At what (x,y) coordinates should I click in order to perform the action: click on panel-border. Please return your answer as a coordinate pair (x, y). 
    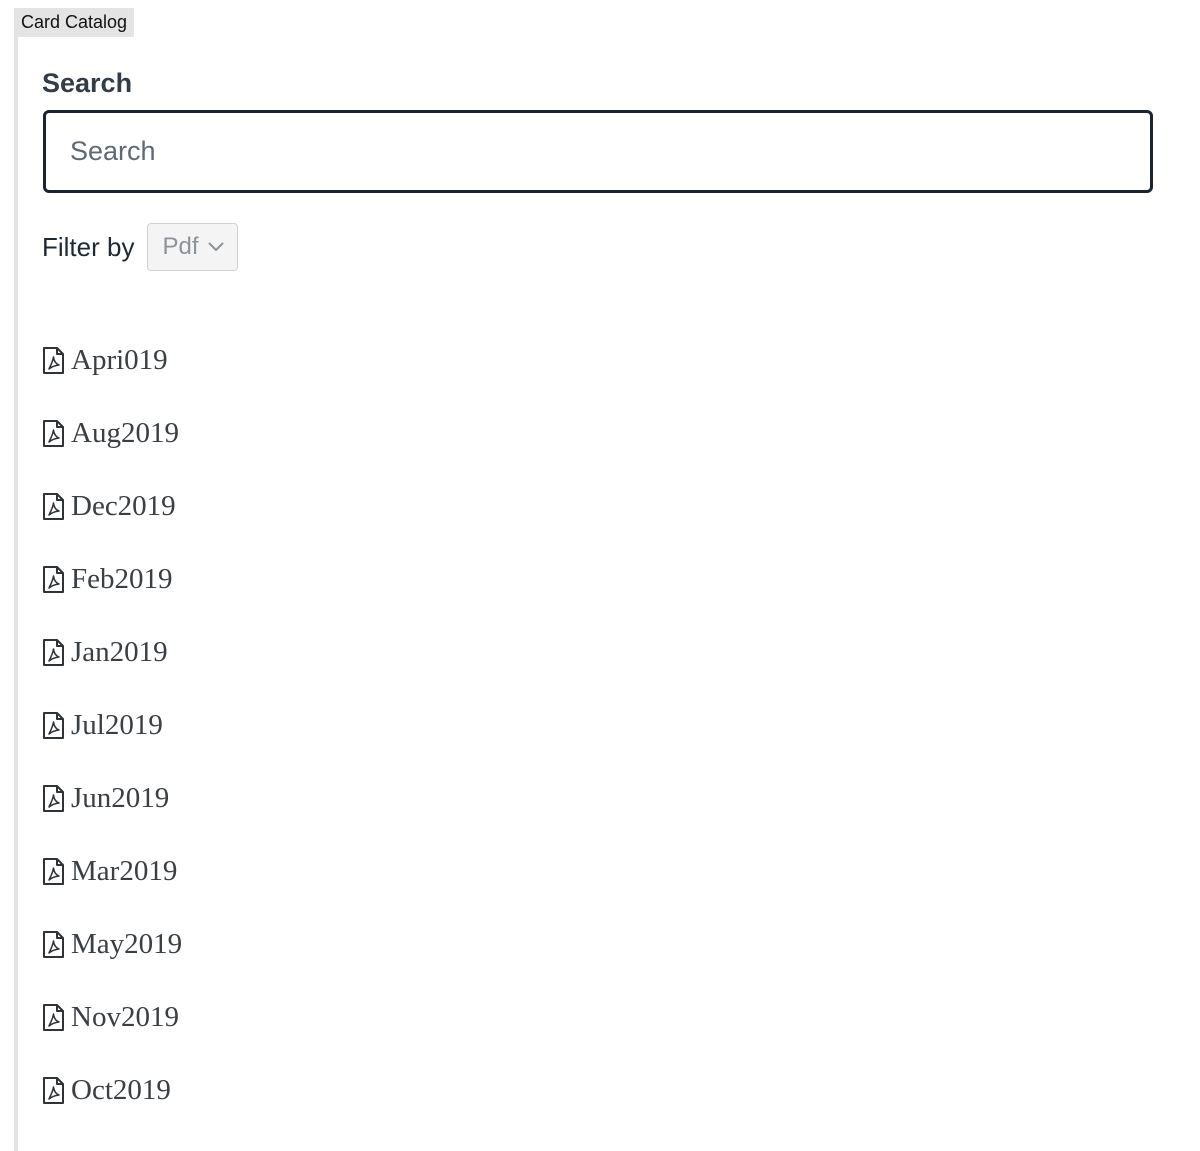
    Looking at the image, I should click on (16, 594).